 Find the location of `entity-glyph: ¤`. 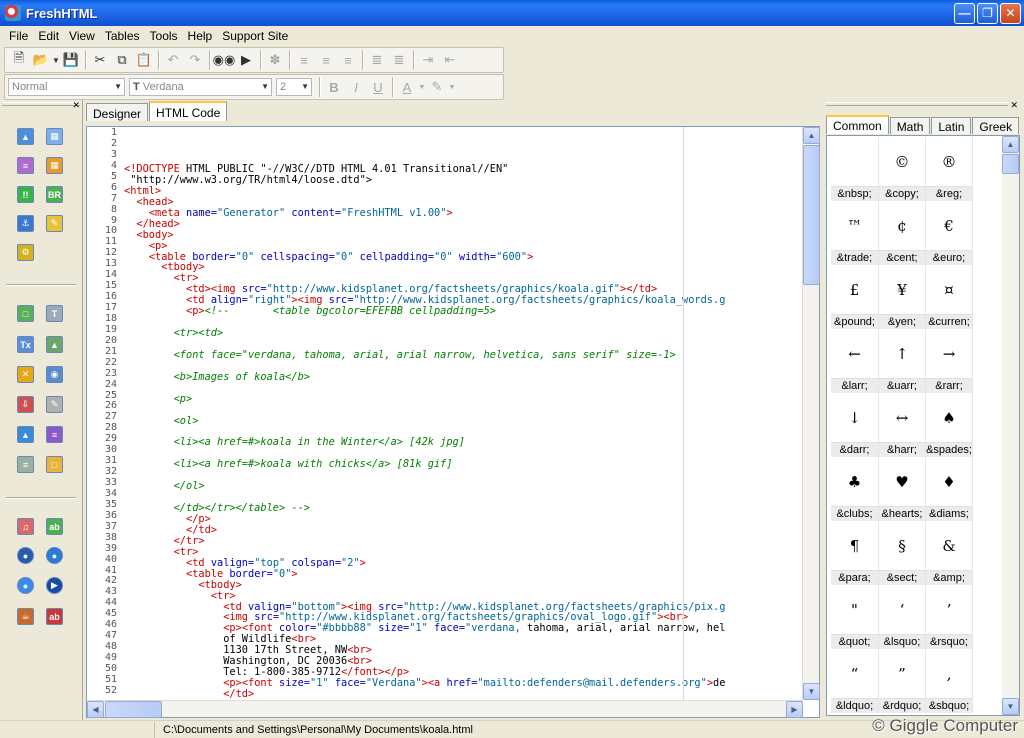

entity-glyph: ¤ is located at coordinates (949, 289).